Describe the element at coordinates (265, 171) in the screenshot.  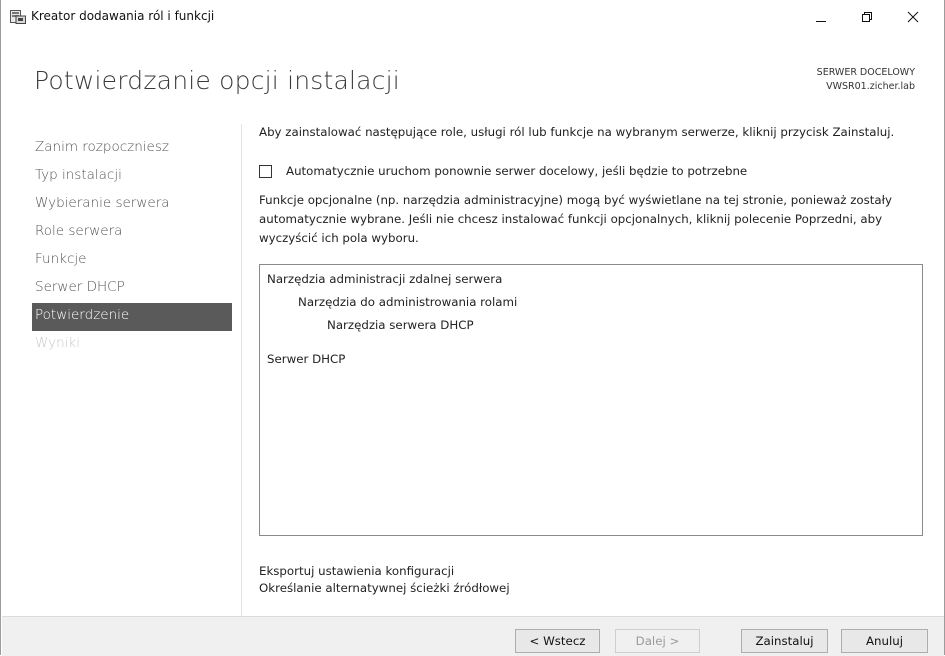
I see `restart-checkbox` at that location.